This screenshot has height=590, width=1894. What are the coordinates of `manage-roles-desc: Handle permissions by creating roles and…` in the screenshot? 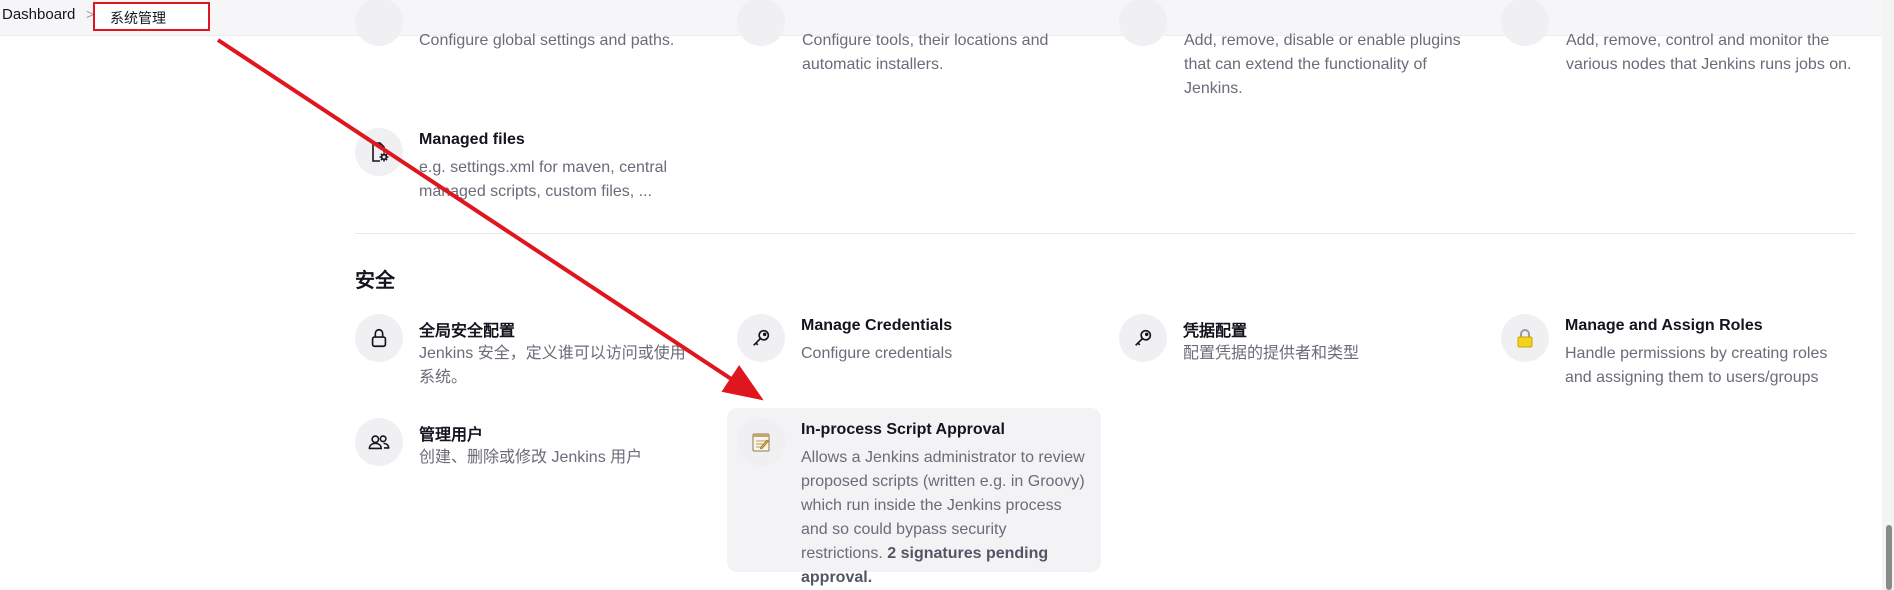 It's located at (1696, 365).